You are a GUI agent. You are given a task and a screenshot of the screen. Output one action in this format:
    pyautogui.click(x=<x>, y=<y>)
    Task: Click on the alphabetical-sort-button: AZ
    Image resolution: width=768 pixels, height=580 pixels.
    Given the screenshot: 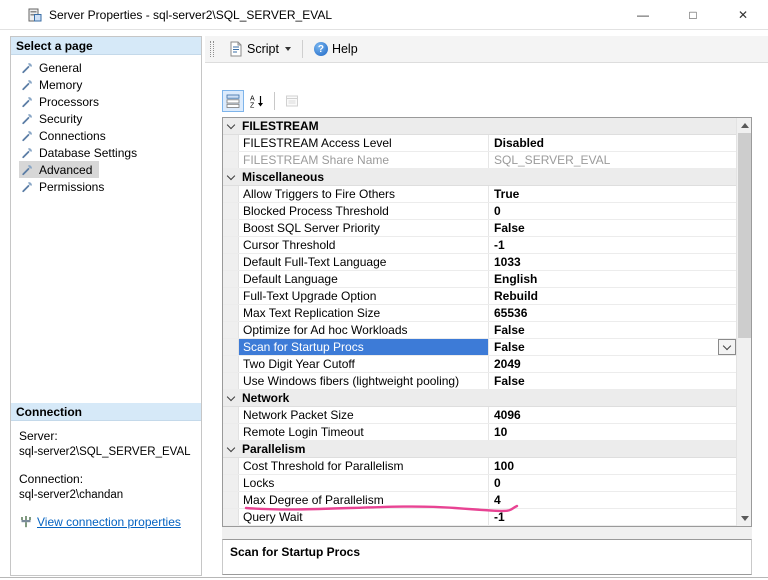 What is the action you would take?
    pyautogui.click(x=257, y=101)
    